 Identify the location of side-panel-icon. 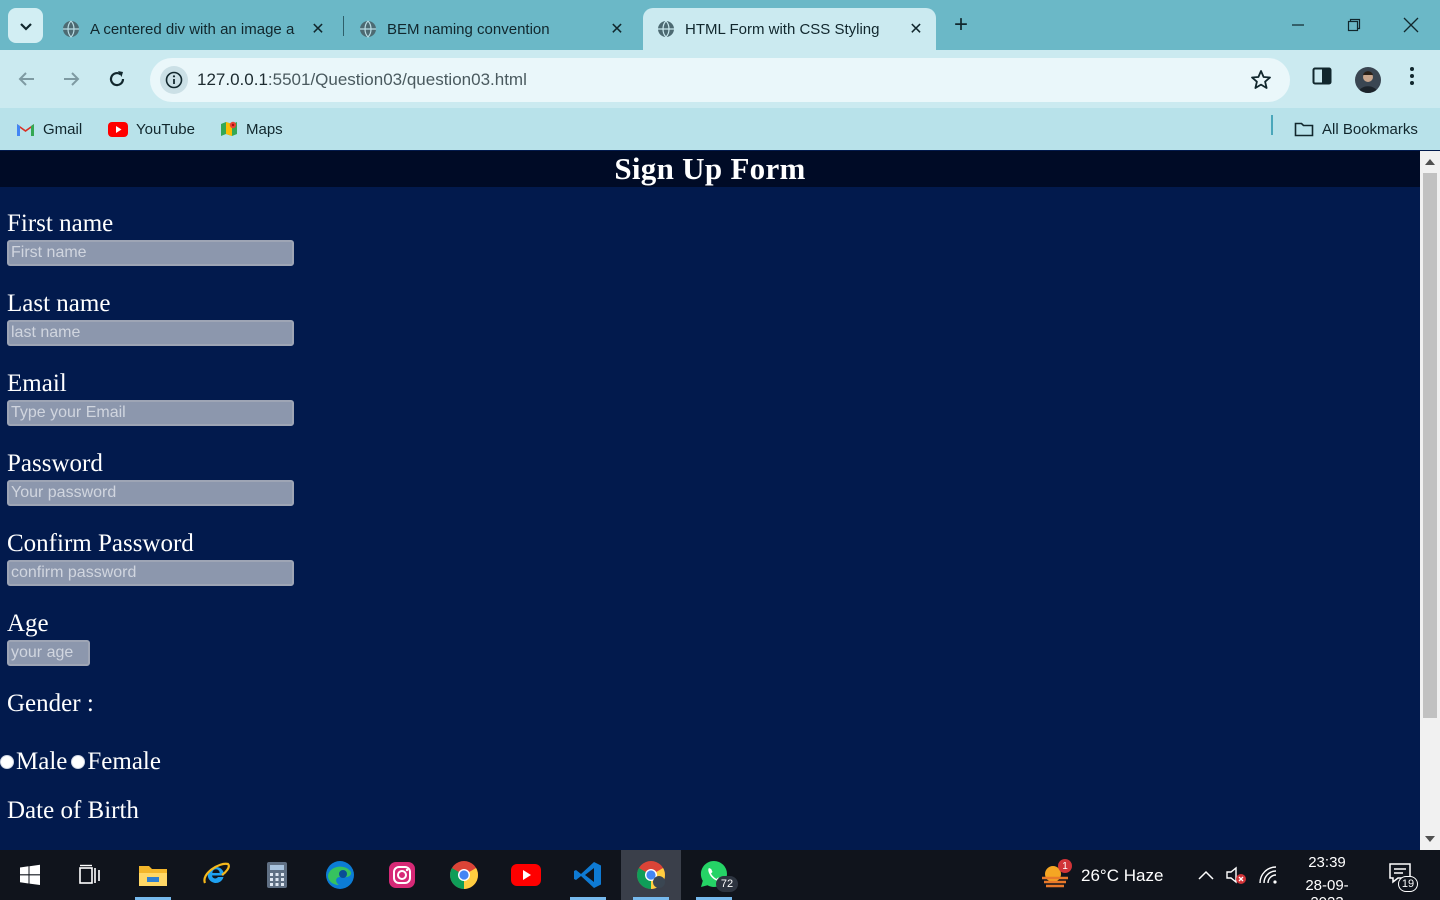
(1322, 76).